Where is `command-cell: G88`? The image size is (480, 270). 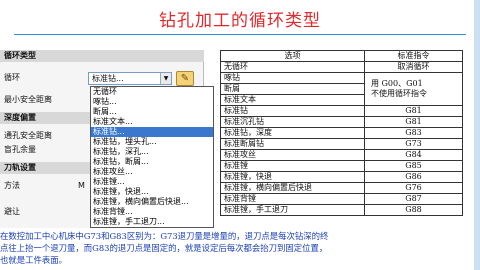 command-cell: G88 is located at coordinates (413, 210).